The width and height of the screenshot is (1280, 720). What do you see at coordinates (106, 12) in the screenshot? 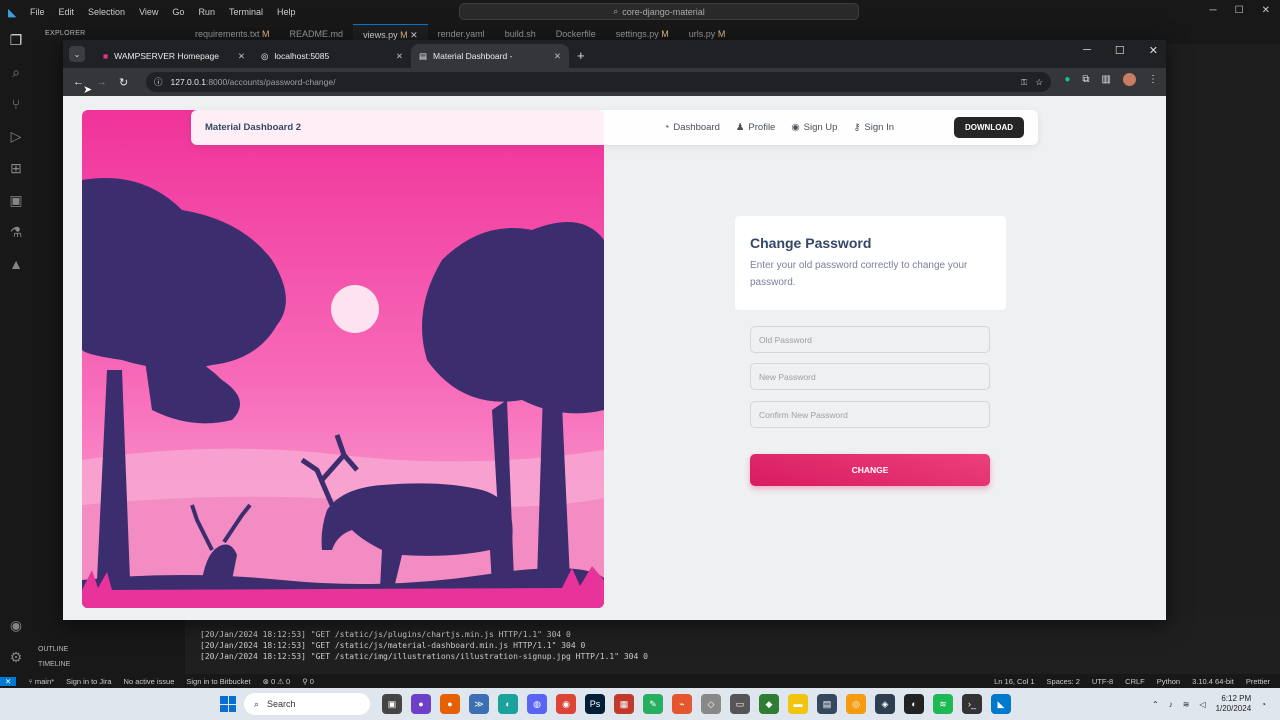
I see `menu-selection: Selection` at bounding box center [106, 12].